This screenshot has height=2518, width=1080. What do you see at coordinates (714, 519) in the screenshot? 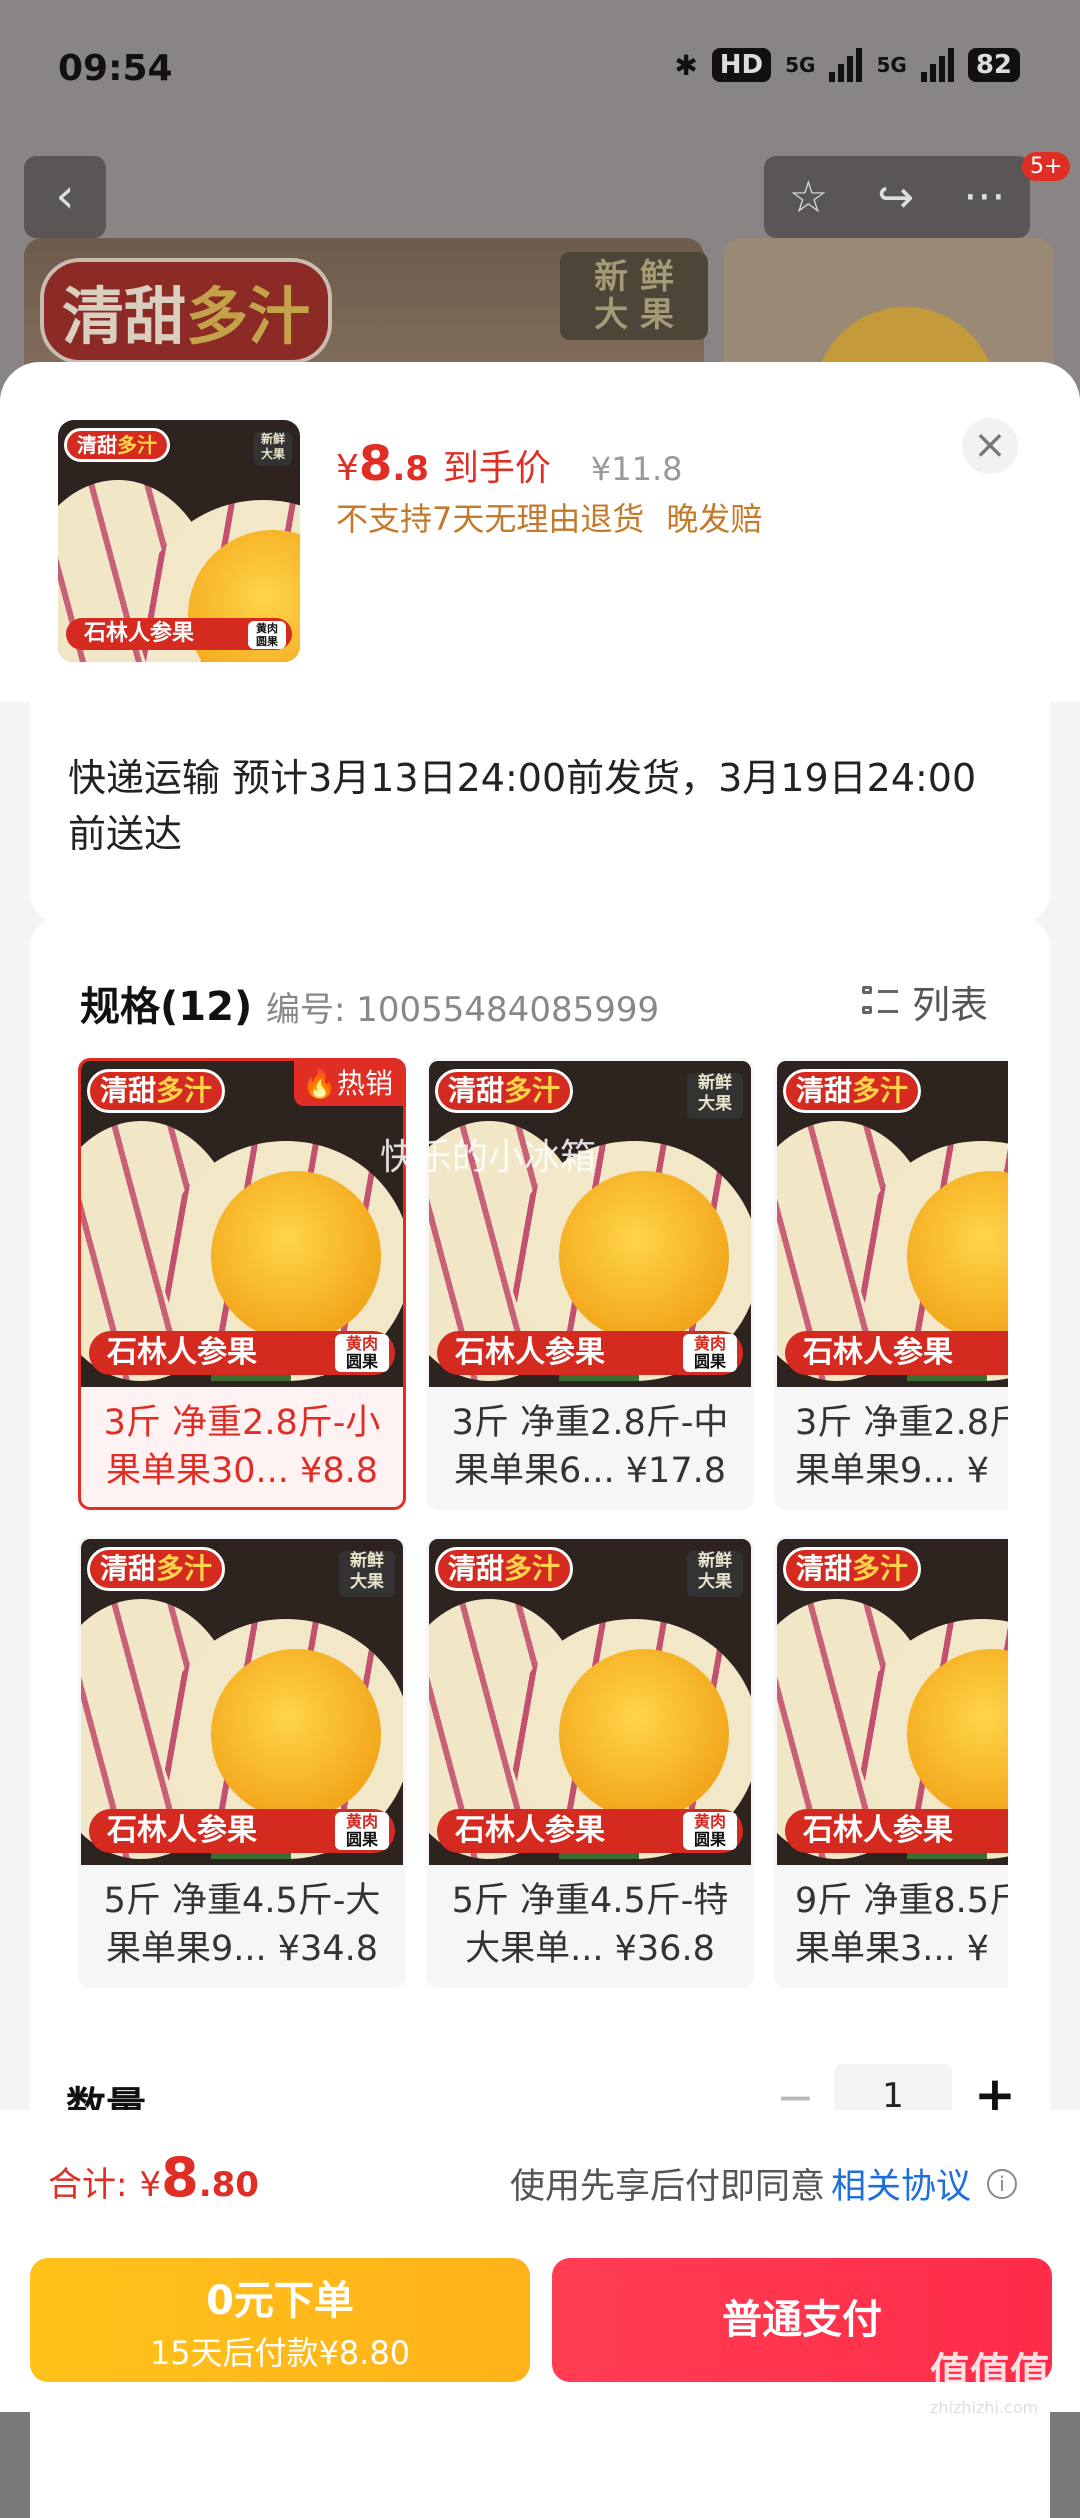
I see `policy-late-compensation: 晚发赔` at bounding box center [714, 519].